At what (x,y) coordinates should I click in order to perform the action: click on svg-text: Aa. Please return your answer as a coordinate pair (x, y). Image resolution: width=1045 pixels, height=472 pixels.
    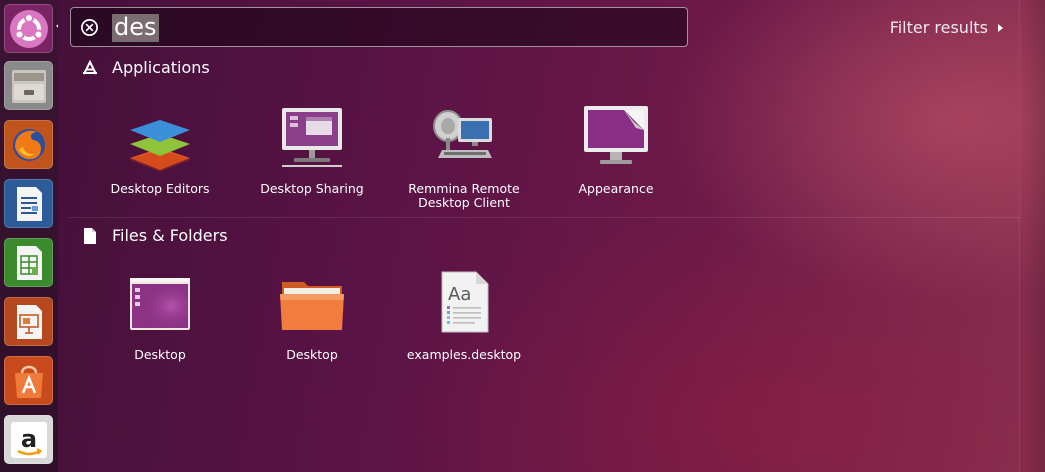
    Looking at the image, I should click on (459, 294).